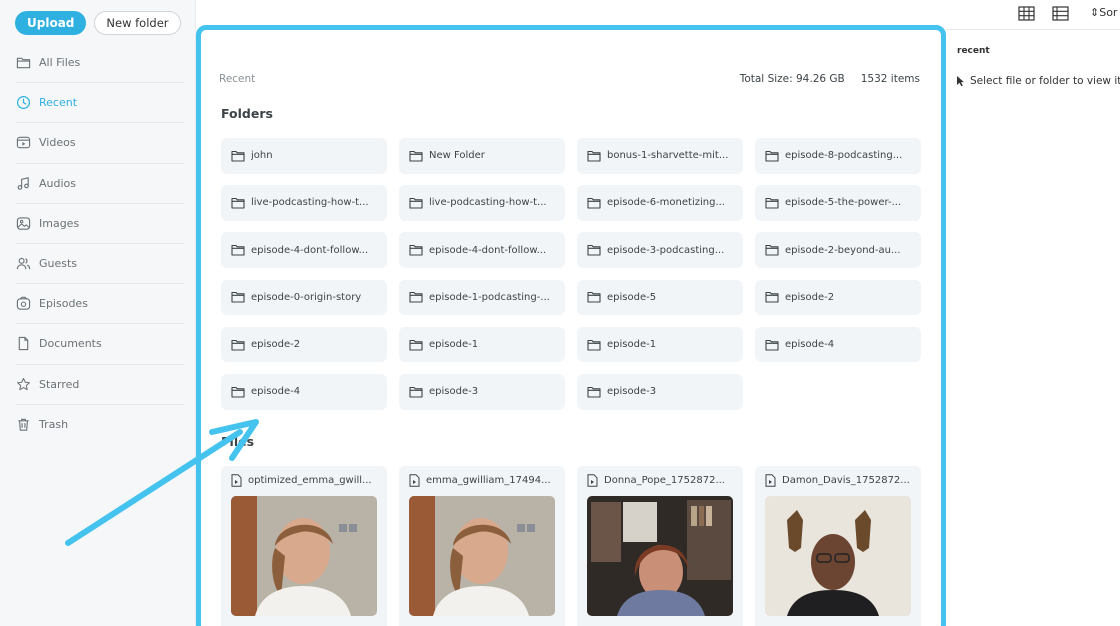 This screenshot has width=1120, height=626. Describe the element at coordinates (973, 51) in the screenshot. I see `details-title: recent` at that location.